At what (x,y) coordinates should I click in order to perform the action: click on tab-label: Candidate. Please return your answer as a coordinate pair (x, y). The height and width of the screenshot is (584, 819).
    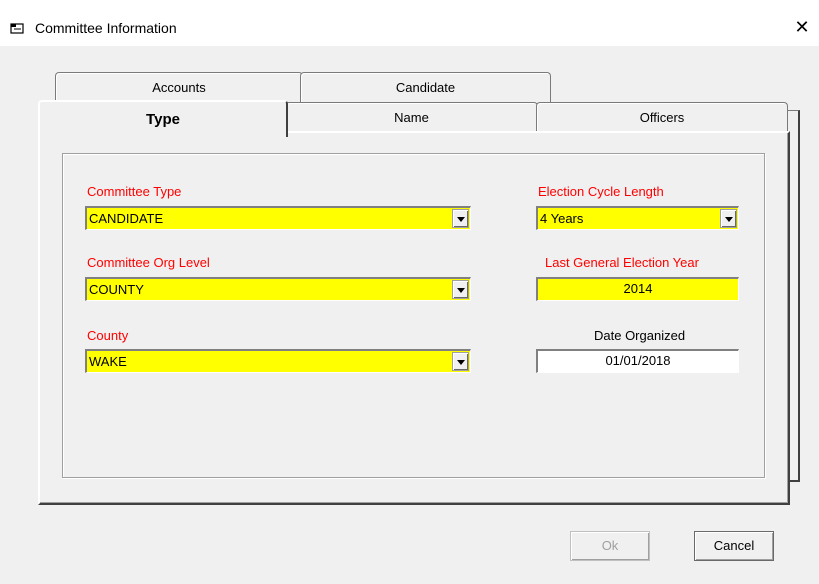
    Looking at the image, I should click on (425, 87).